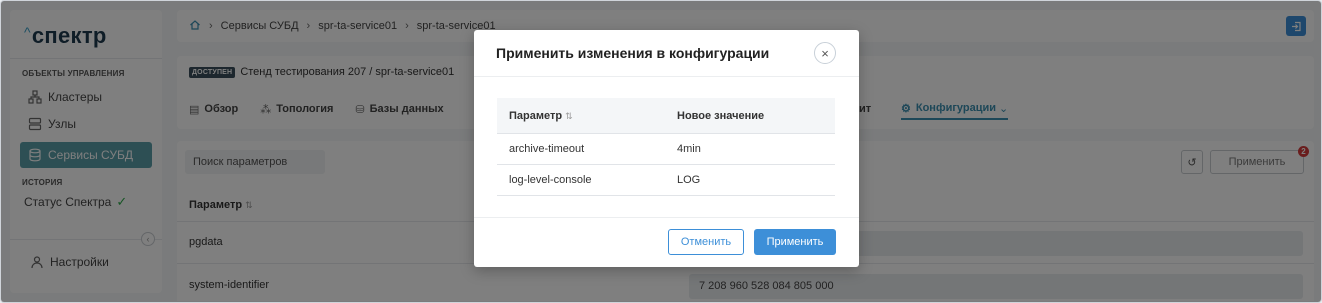  Describe the element at coordinates (689, 180) in the screenshot. I see `param-new-value: LOG` at that location.